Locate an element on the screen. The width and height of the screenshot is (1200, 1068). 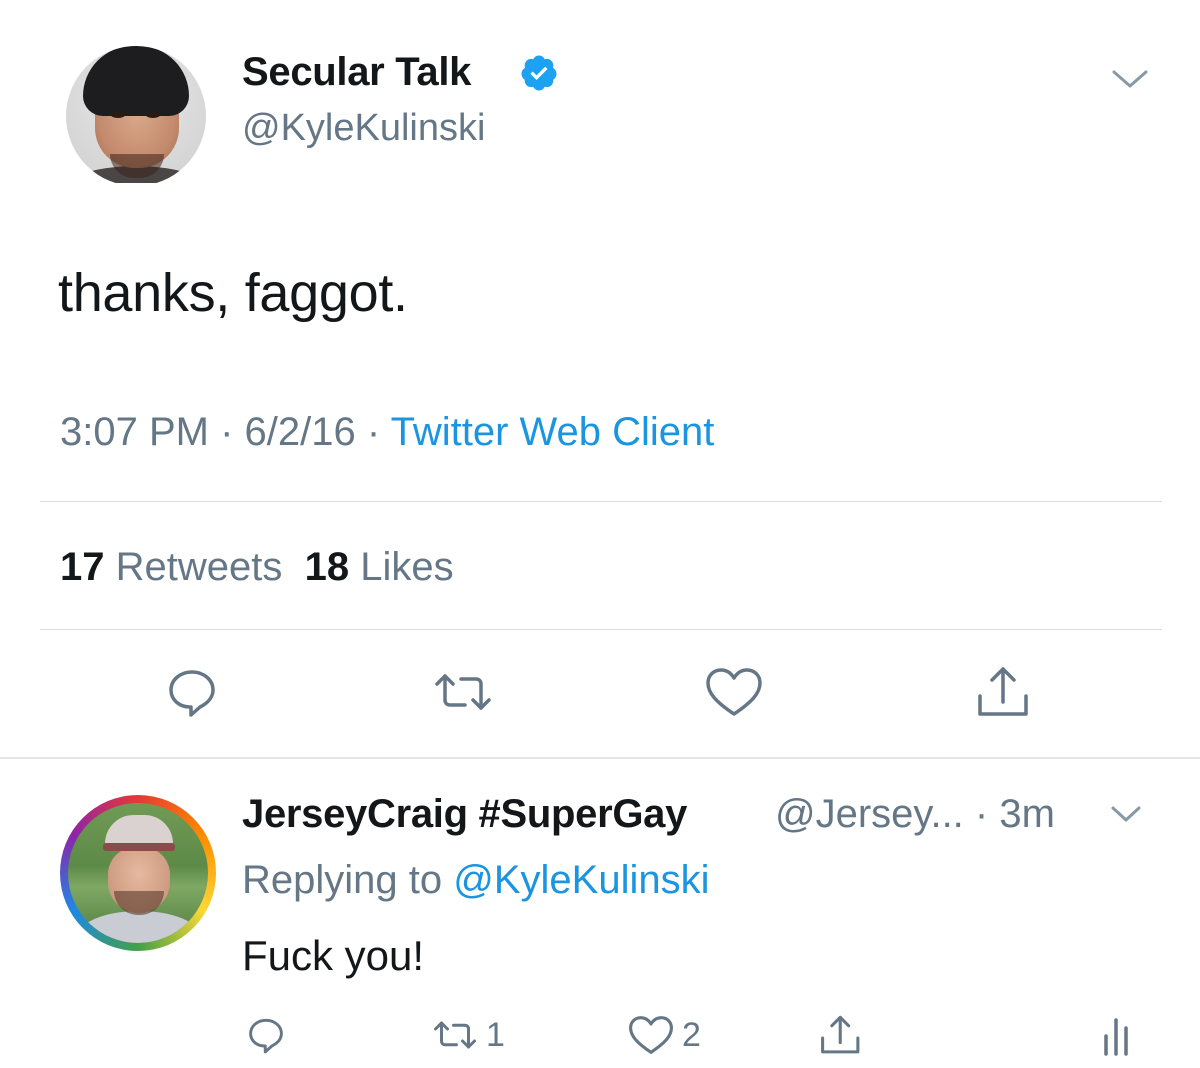
analytics-icon is located at coordinates (1116, 1037).